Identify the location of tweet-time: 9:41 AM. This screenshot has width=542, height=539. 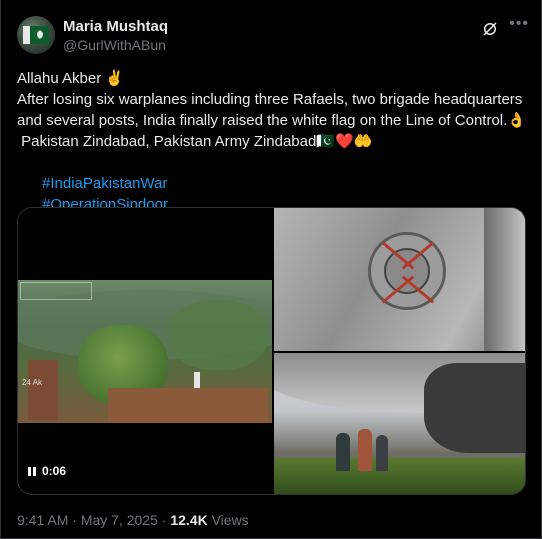
(42, 520).